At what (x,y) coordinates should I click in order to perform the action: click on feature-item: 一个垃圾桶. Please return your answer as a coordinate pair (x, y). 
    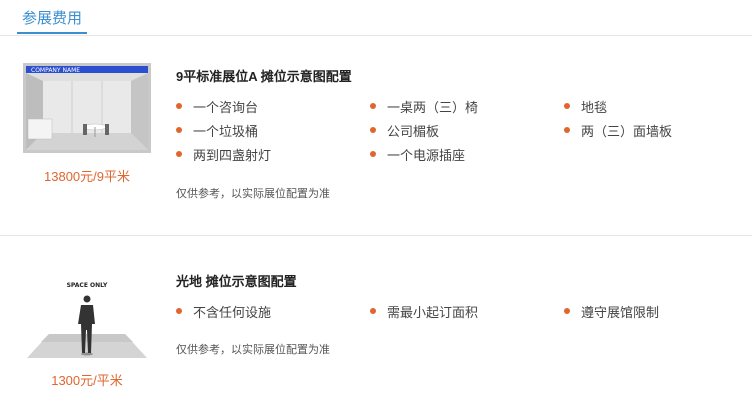
    Looking at the image, I should click on (217, 130).